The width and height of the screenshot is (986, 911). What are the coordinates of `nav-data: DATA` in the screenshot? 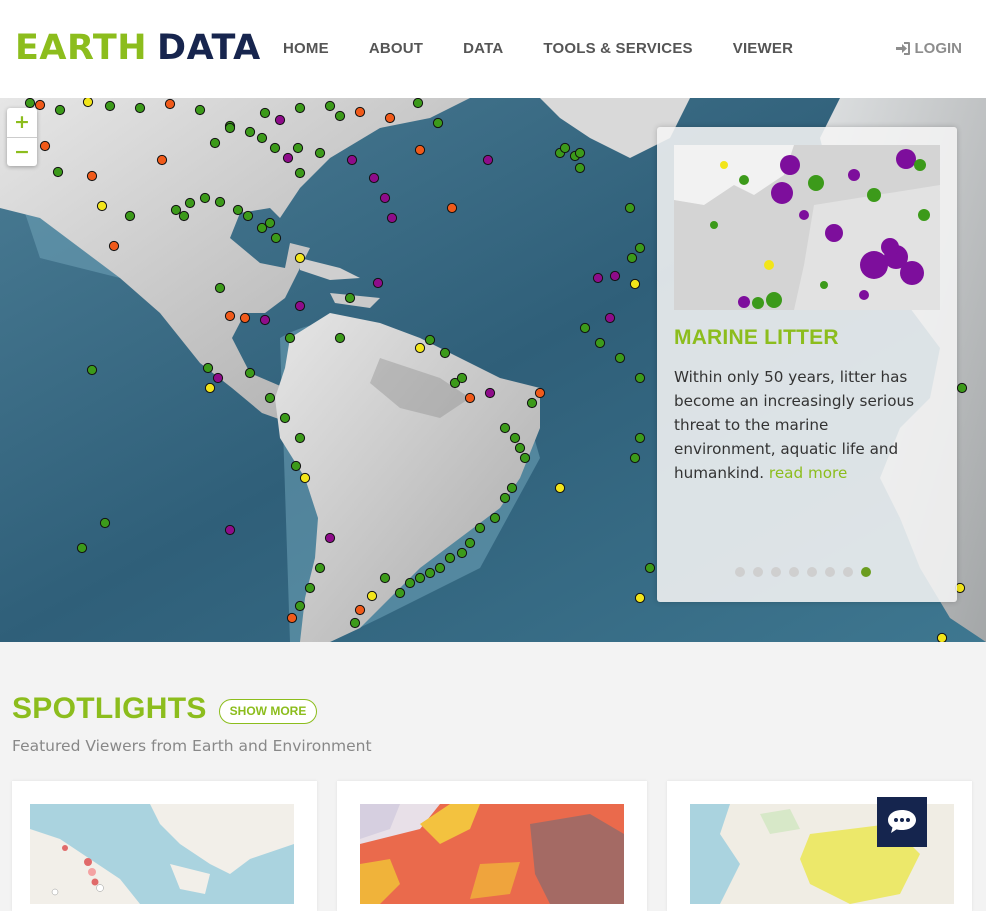 It's located at (483, 48).